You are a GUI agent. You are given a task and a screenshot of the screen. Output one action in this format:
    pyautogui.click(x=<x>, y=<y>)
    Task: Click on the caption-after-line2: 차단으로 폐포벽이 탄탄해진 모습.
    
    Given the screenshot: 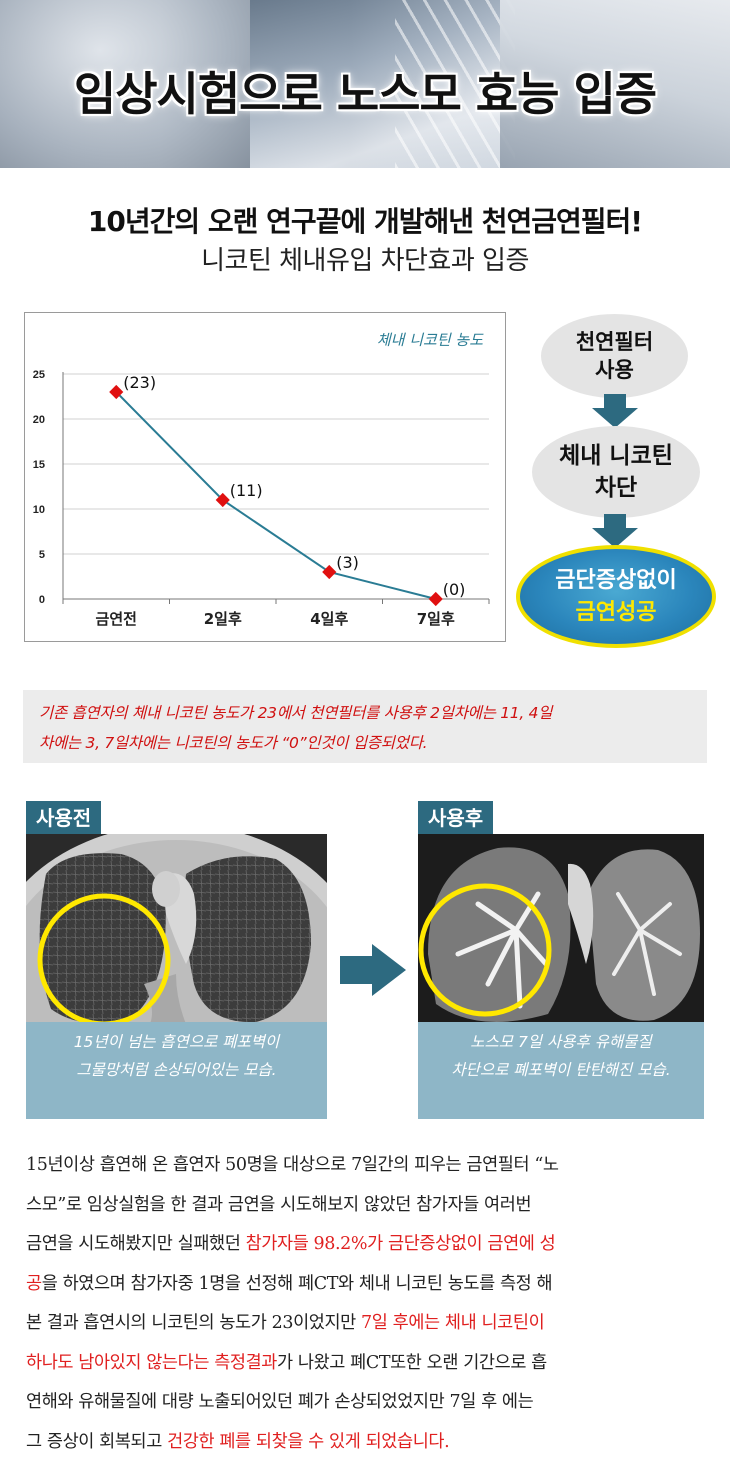 What is the action you would take?
    pyautogui.click(x=561, y=1070)
    